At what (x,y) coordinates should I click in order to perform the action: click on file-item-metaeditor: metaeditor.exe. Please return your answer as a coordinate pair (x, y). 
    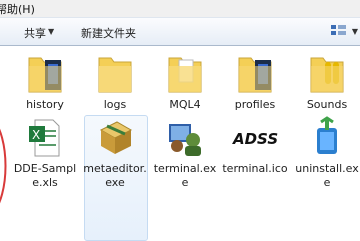
    Looking at the image, I should click on (115, 153).